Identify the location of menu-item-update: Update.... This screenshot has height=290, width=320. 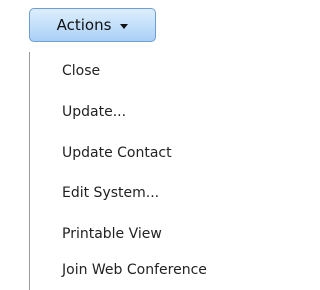
(94, 112).